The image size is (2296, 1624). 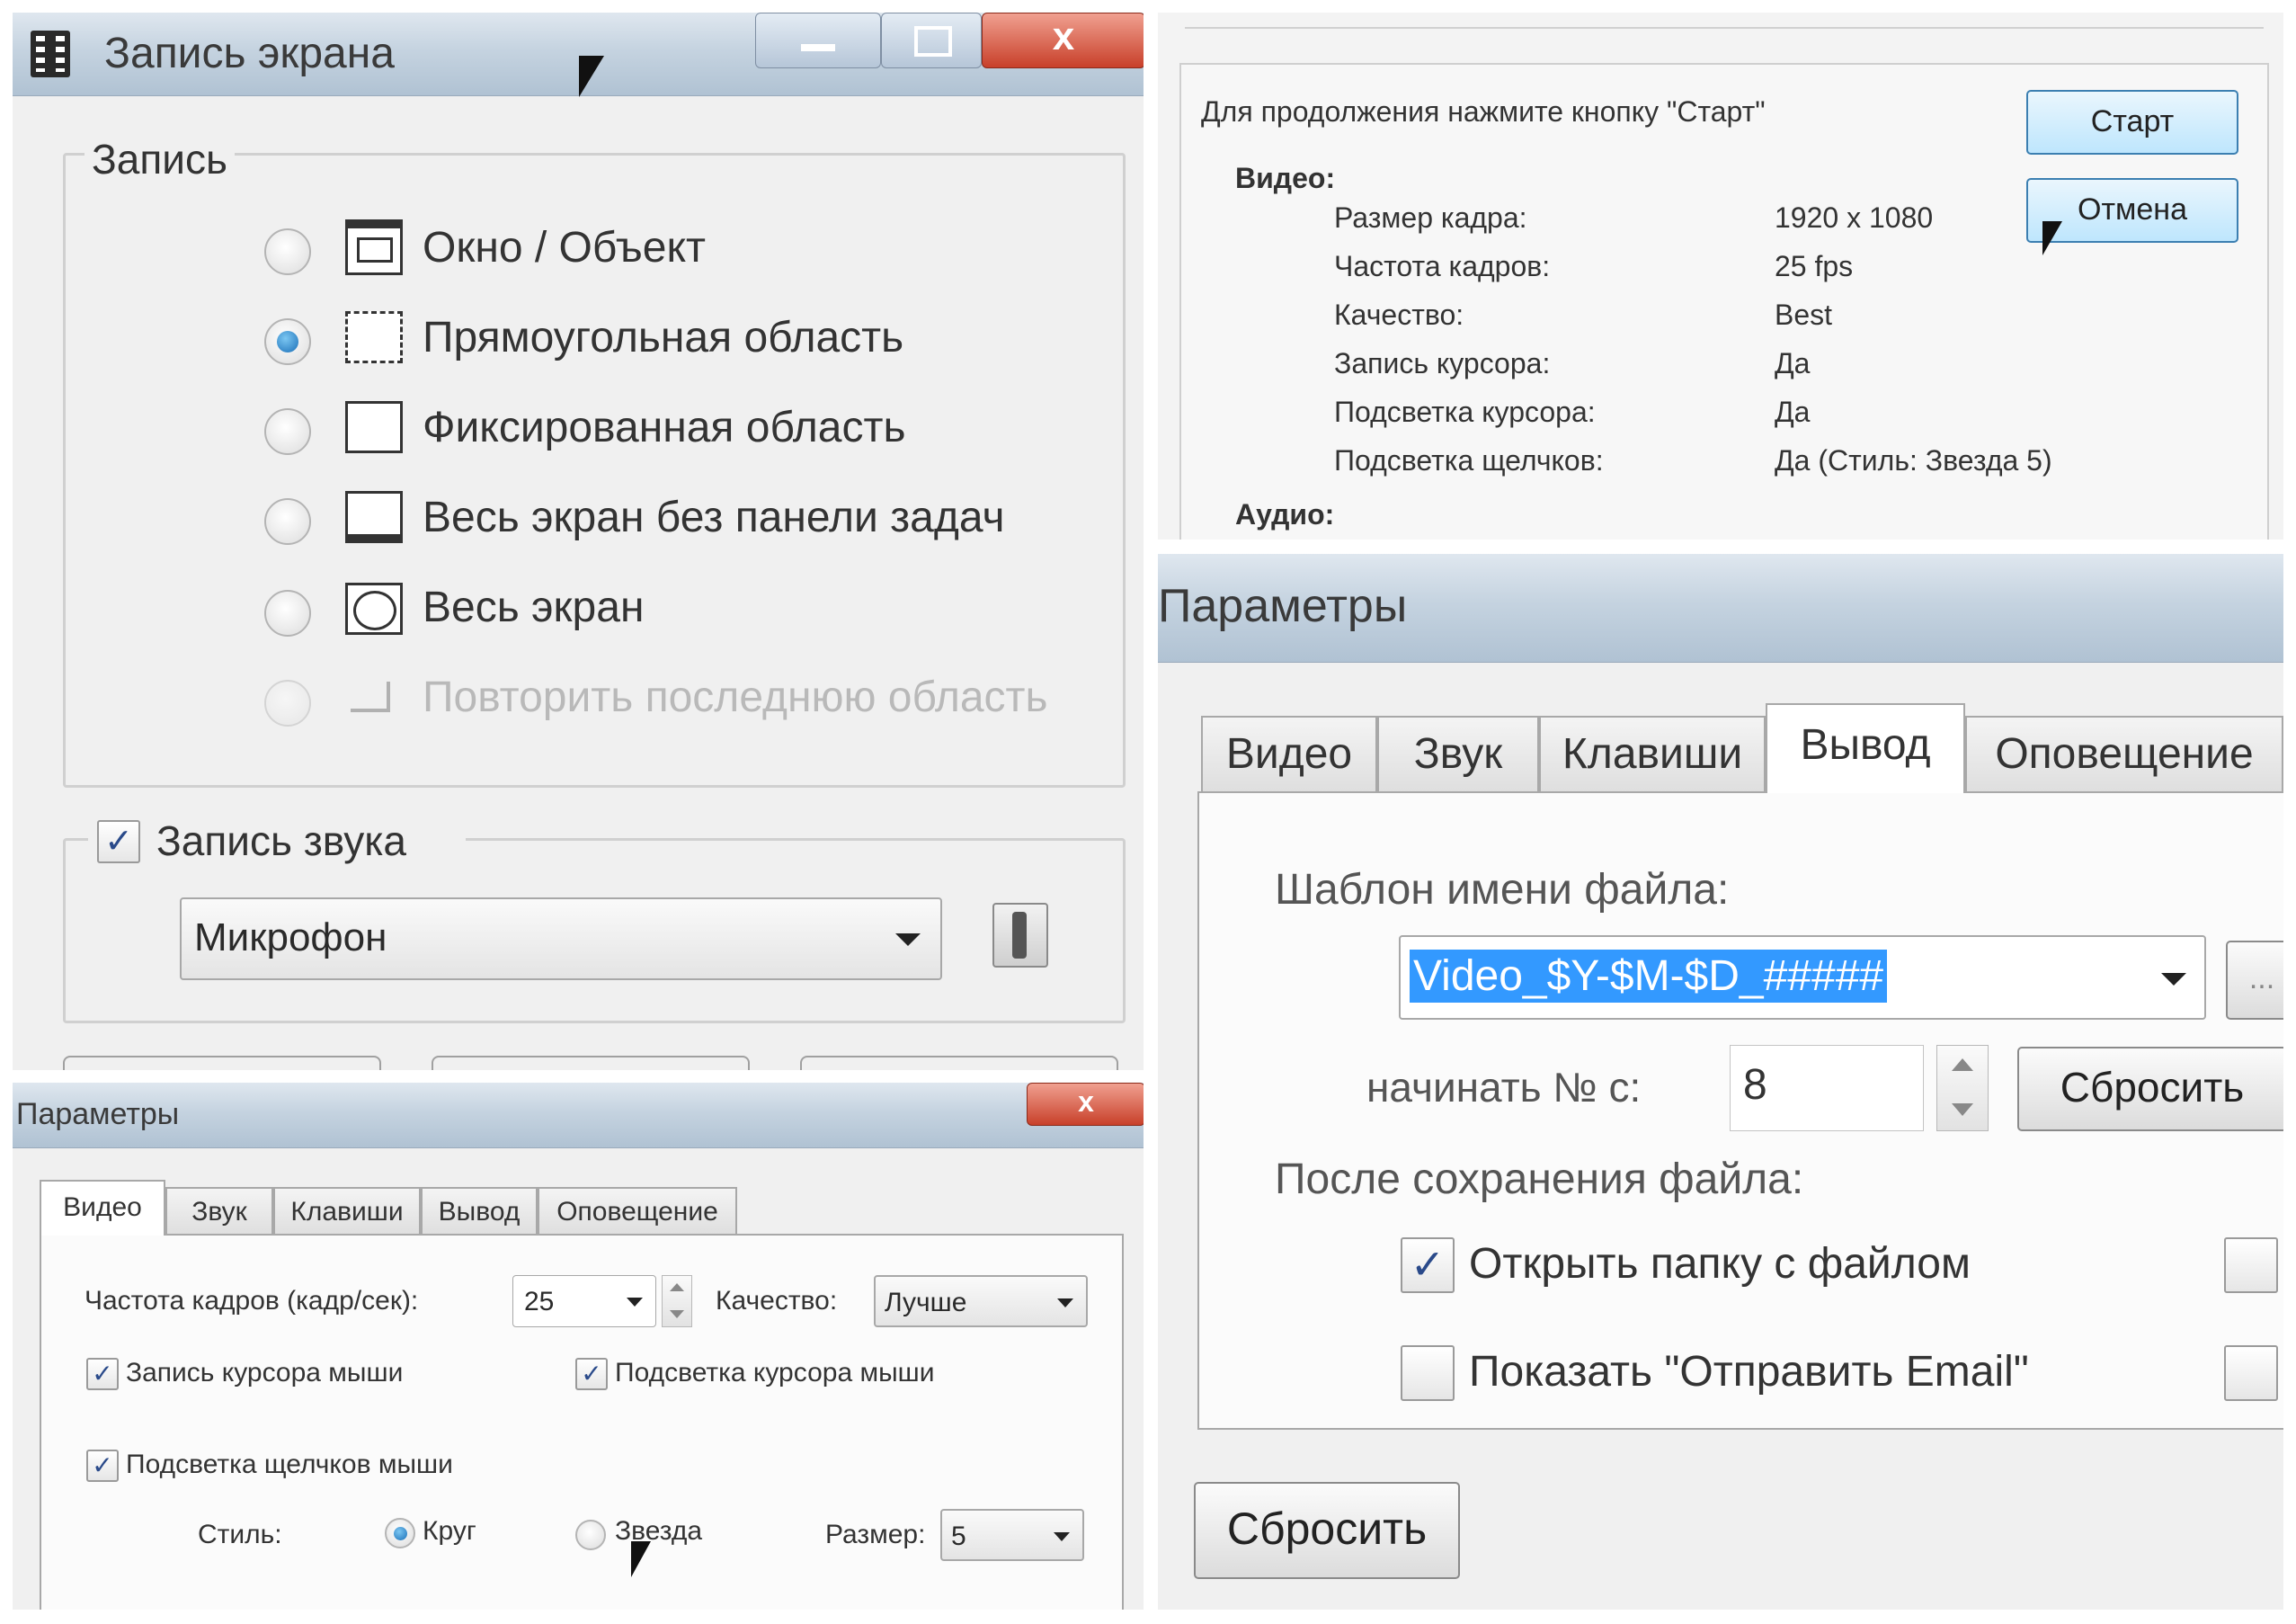 What do you see at coordinates (374, 517) in the screenshot?
I see `screen-no-taskbar-icon` at bounding box center [374, 517].